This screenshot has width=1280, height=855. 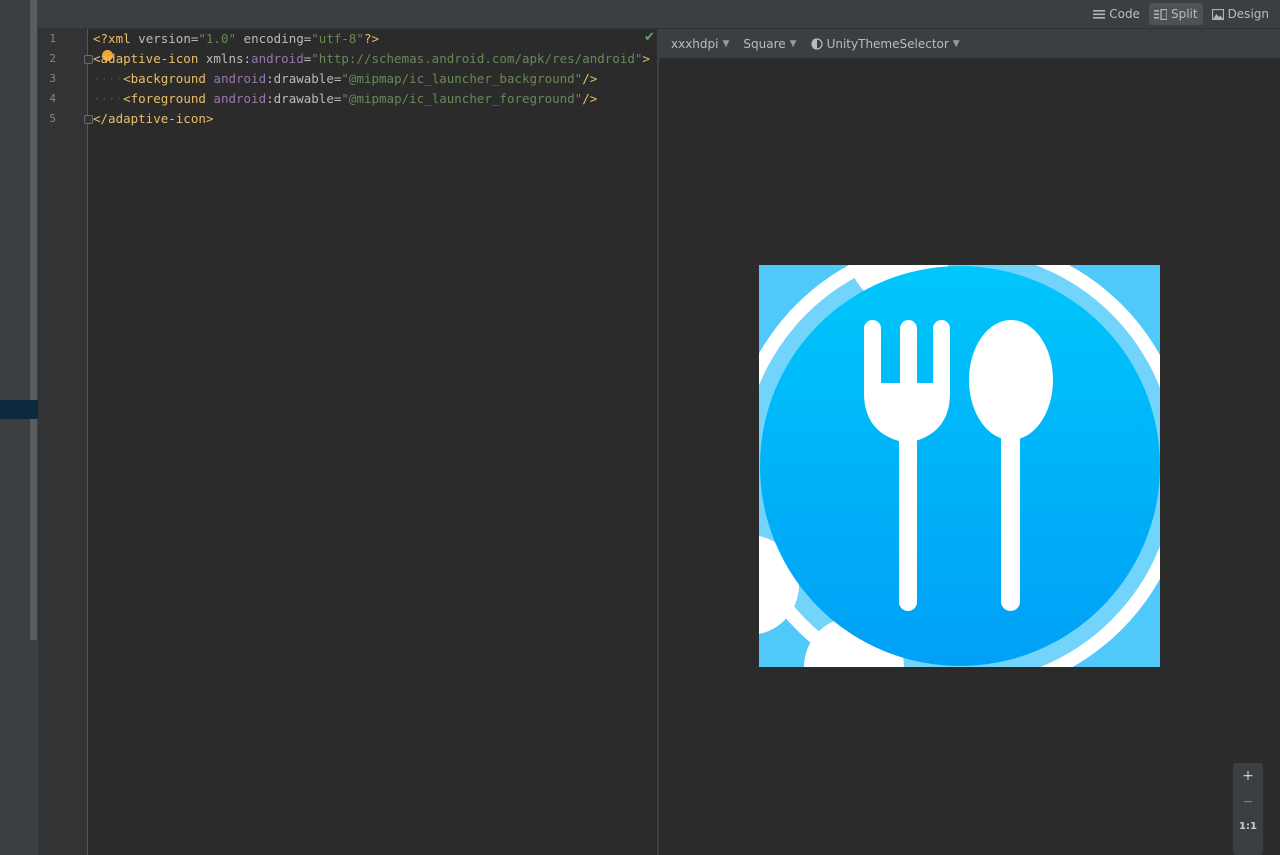 What do you see at coordinates (659, 14) in the screenshot?
I see `editor-top-bar: Code Split Design` at bounding box center [659, 14].